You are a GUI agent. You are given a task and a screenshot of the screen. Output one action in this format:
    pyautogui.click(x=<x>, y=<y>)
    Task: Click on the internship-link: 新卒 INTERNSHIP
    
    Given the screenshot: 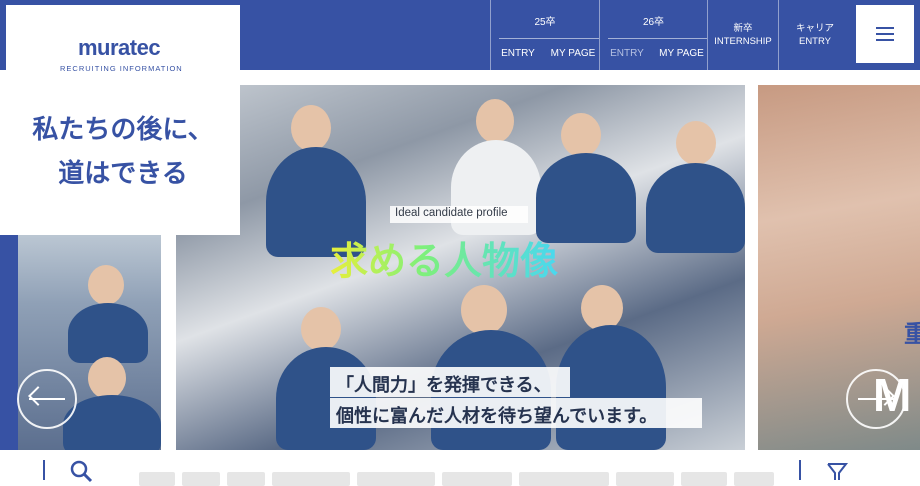 What is the action you would take?
    pyautogui.click(x=743, y=35)
    